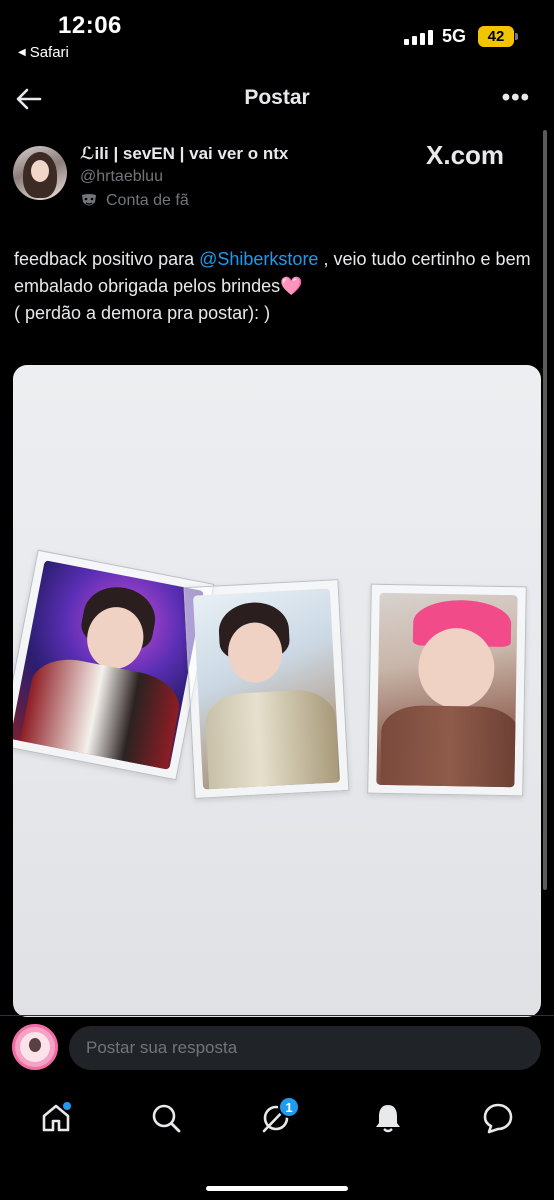  What do you see at coordinates (107, 259) in the screenshot?
I see `tweet-text-part1: feedback positivo para` at bounding box center [107, 259].